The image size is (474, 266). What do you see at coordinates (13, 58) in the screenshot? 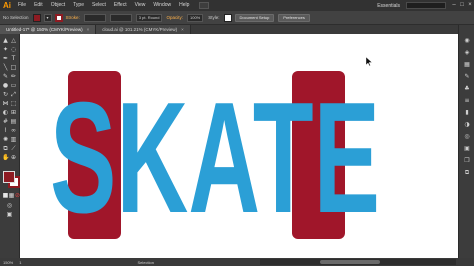
I see `type-icon: T` at bounding box center [13, 58].